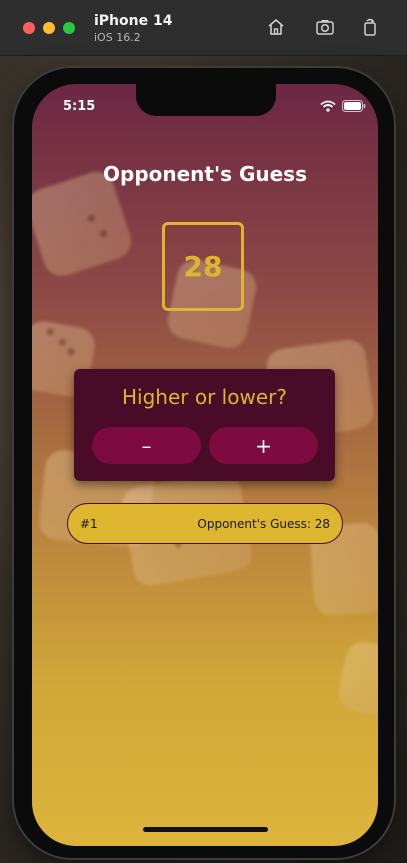 This screenshot has width=407, height=863. I want to click on higher-button: +, so click(263, 445).